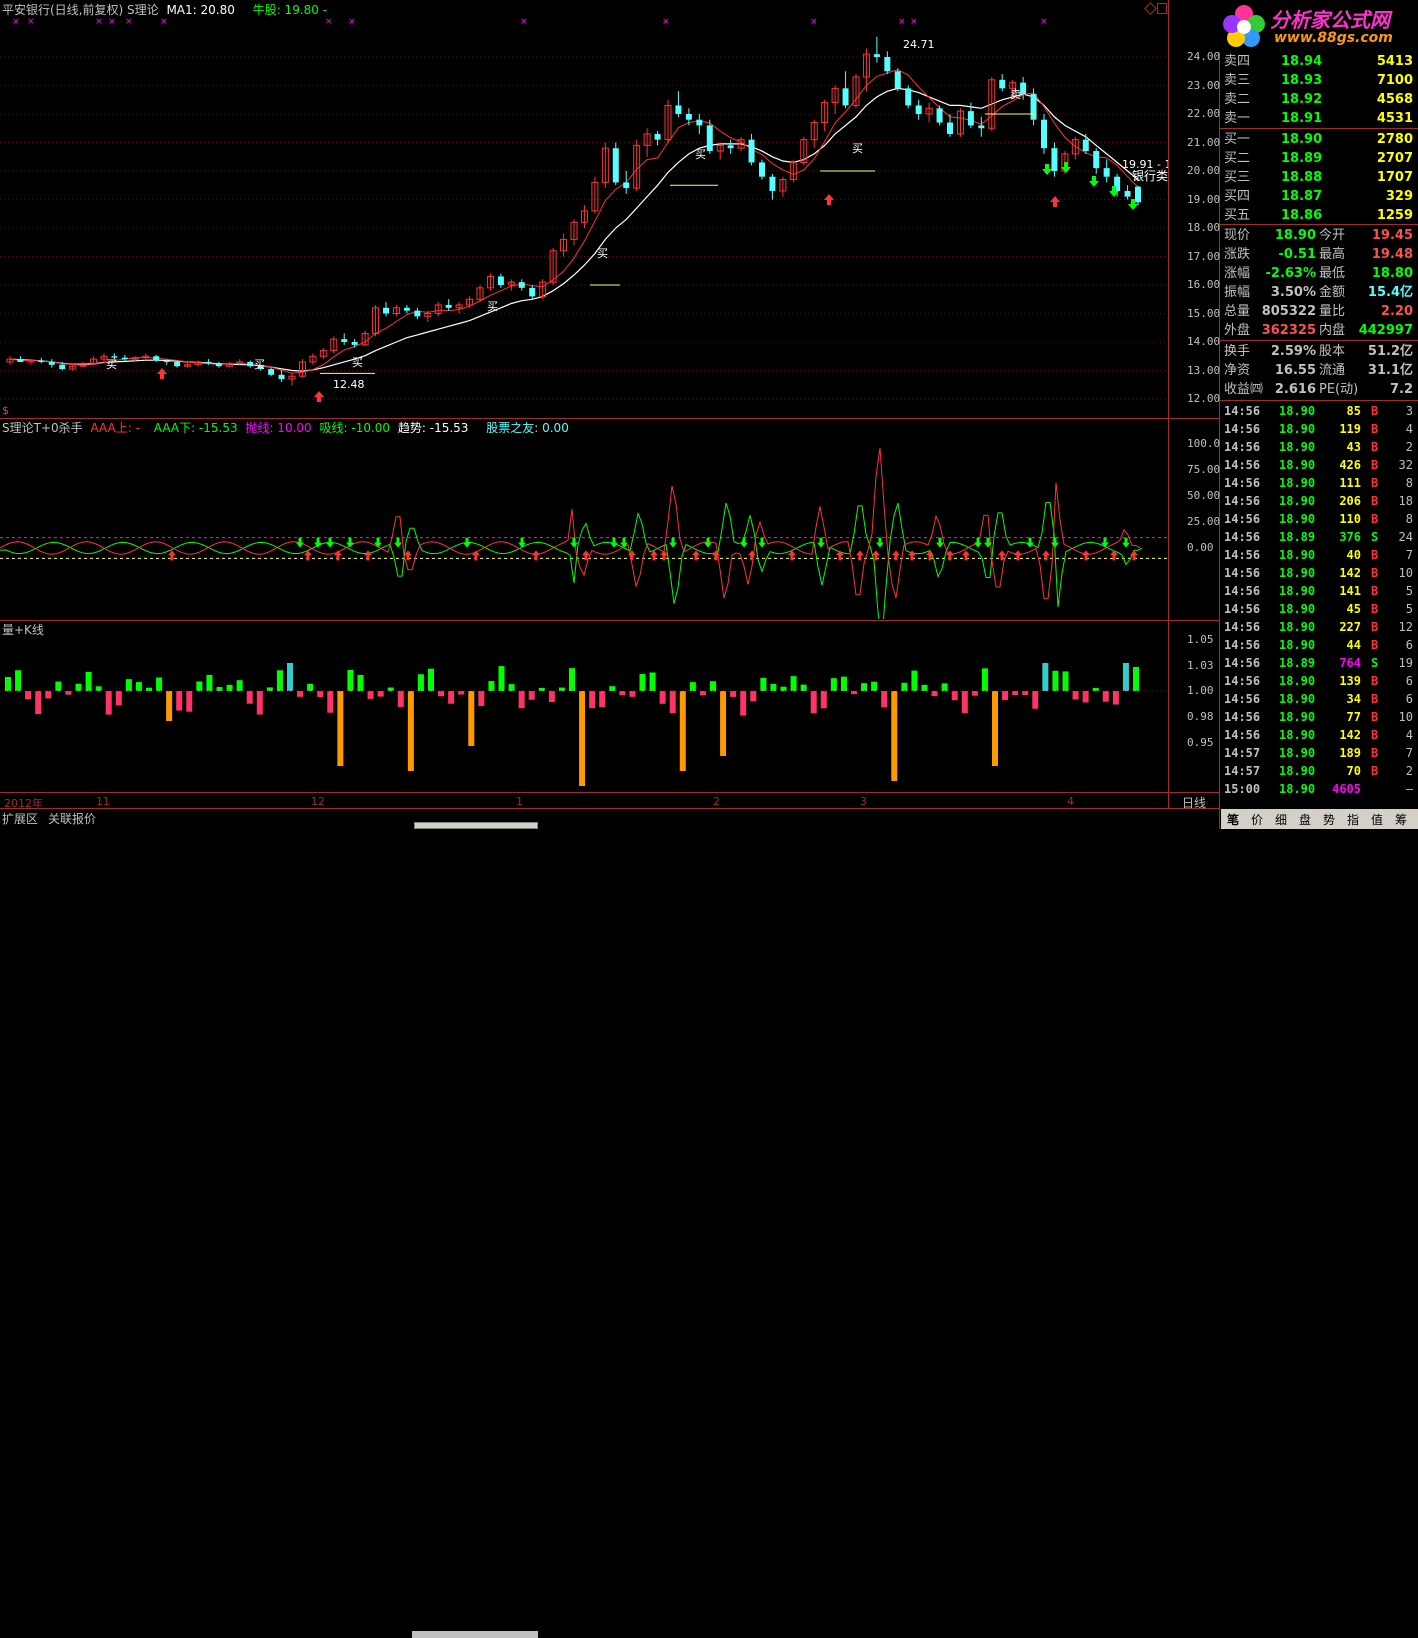 This screenshot has height=1638, width=1418. I want to click on axis-divider, so click(610, 792).